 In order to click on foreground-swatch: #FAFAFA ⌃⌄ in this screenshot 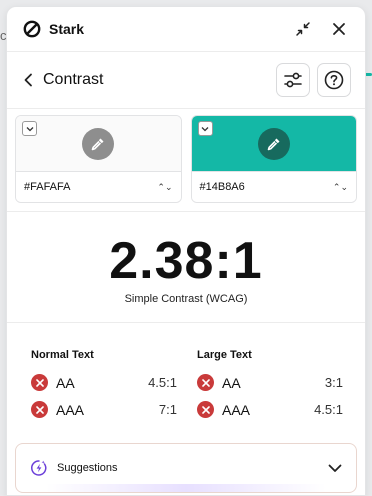, I will do `click(98, 159)`.